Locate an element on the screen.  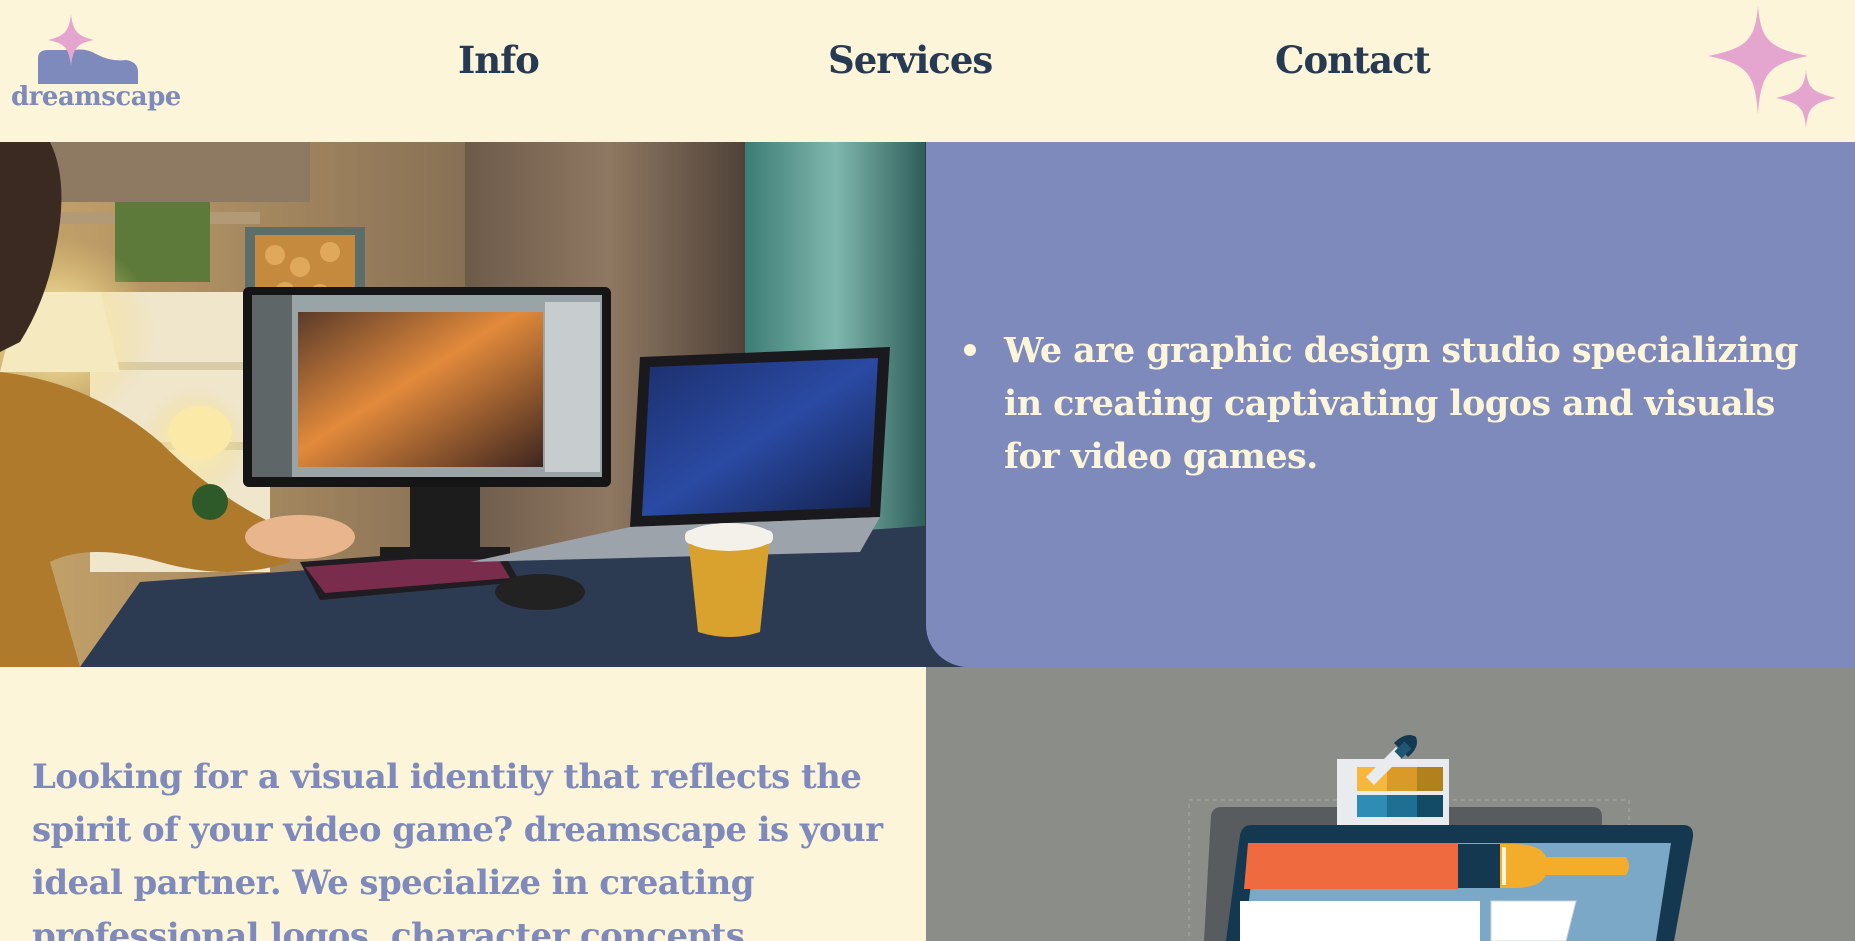
nav-info-link: Info is located at coordinates (499, 60).